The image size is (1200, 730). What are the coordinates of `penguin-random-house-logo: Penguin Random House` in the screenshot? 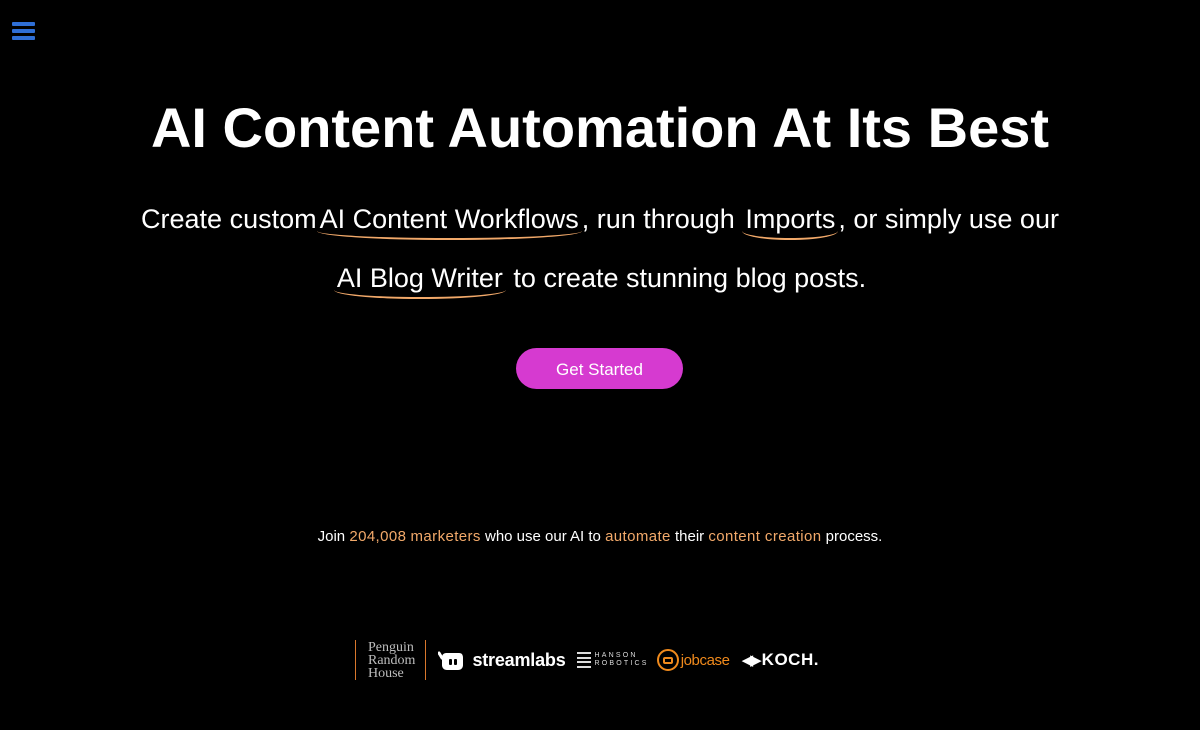 It's located at (391, 660).